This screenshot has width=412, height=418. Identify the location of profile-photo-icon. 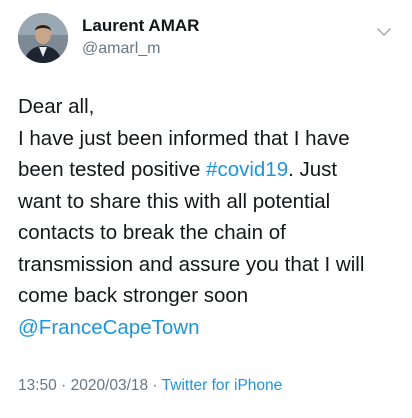
(43, 38).